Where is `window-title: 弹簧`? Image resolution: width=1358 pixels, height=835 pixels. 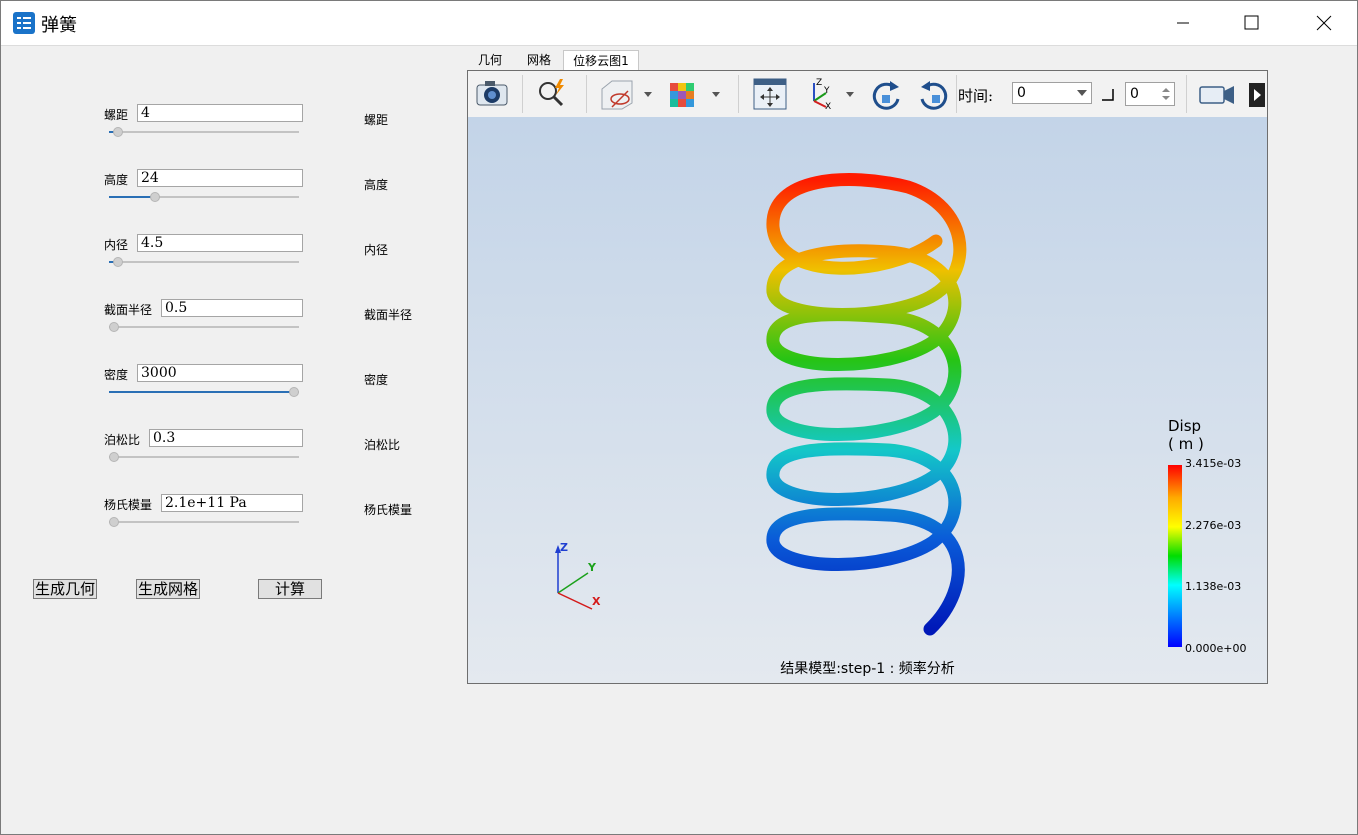
window-title: 弹簧 is located at coordinates (59, 25).